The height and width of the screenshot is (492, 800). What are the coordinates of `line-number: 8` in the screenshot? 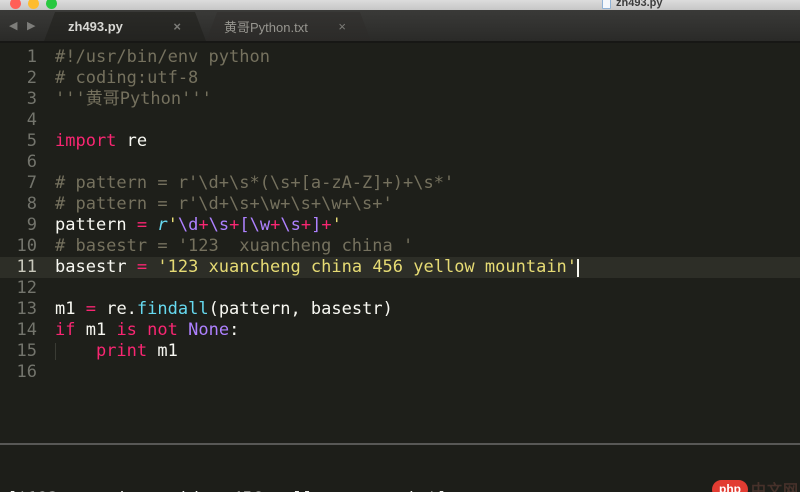 It's located at (31, 204).